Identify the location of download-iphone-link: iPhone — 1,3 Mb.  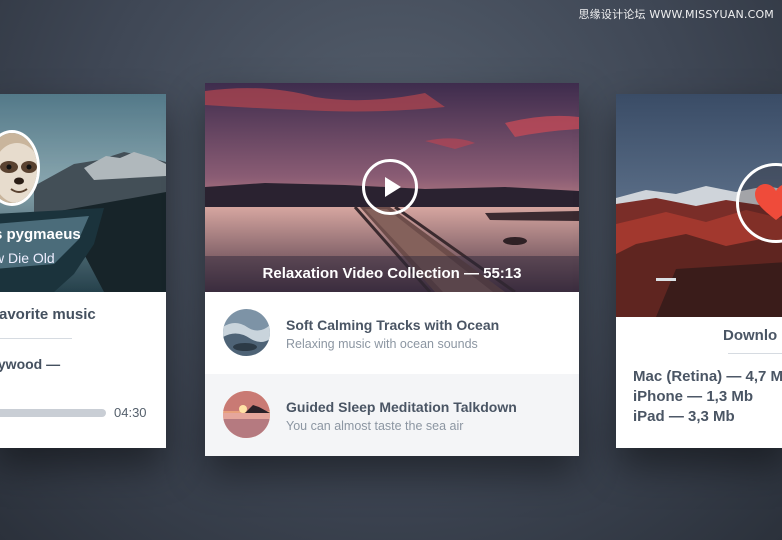
(693, 396).